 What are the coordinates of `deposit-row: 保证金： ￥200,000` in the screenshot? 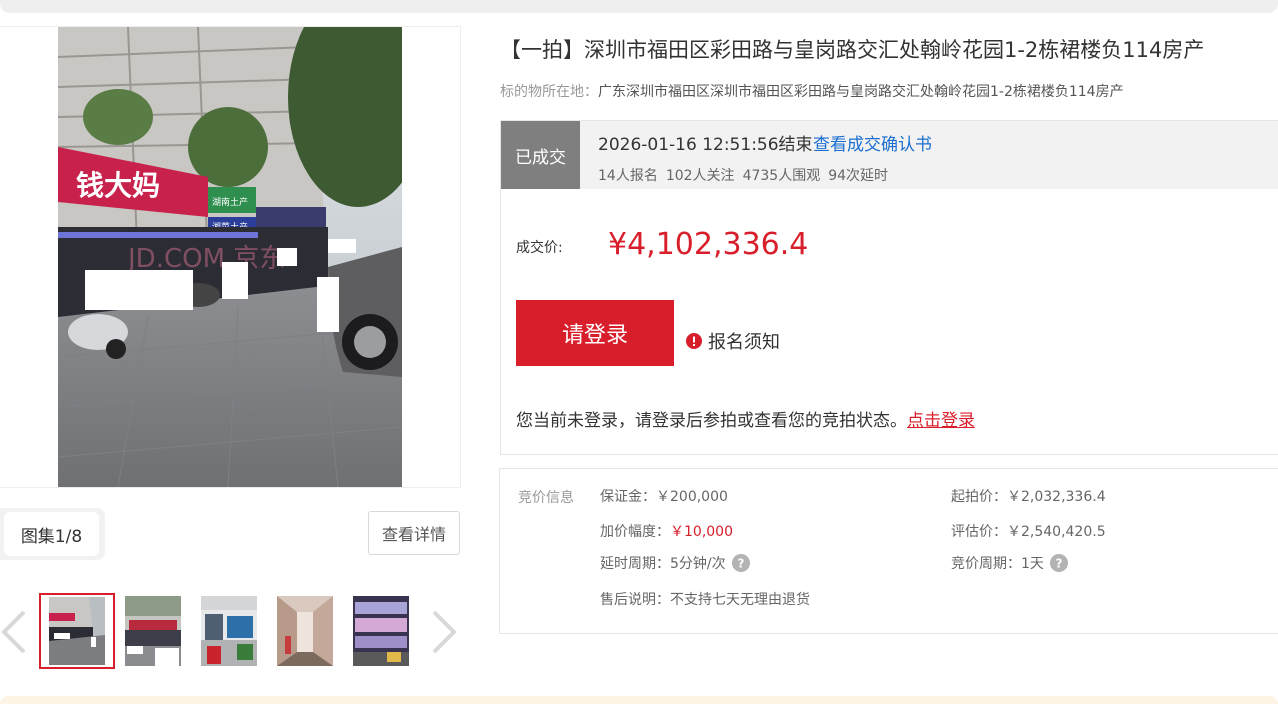 It's located at (664, 496).